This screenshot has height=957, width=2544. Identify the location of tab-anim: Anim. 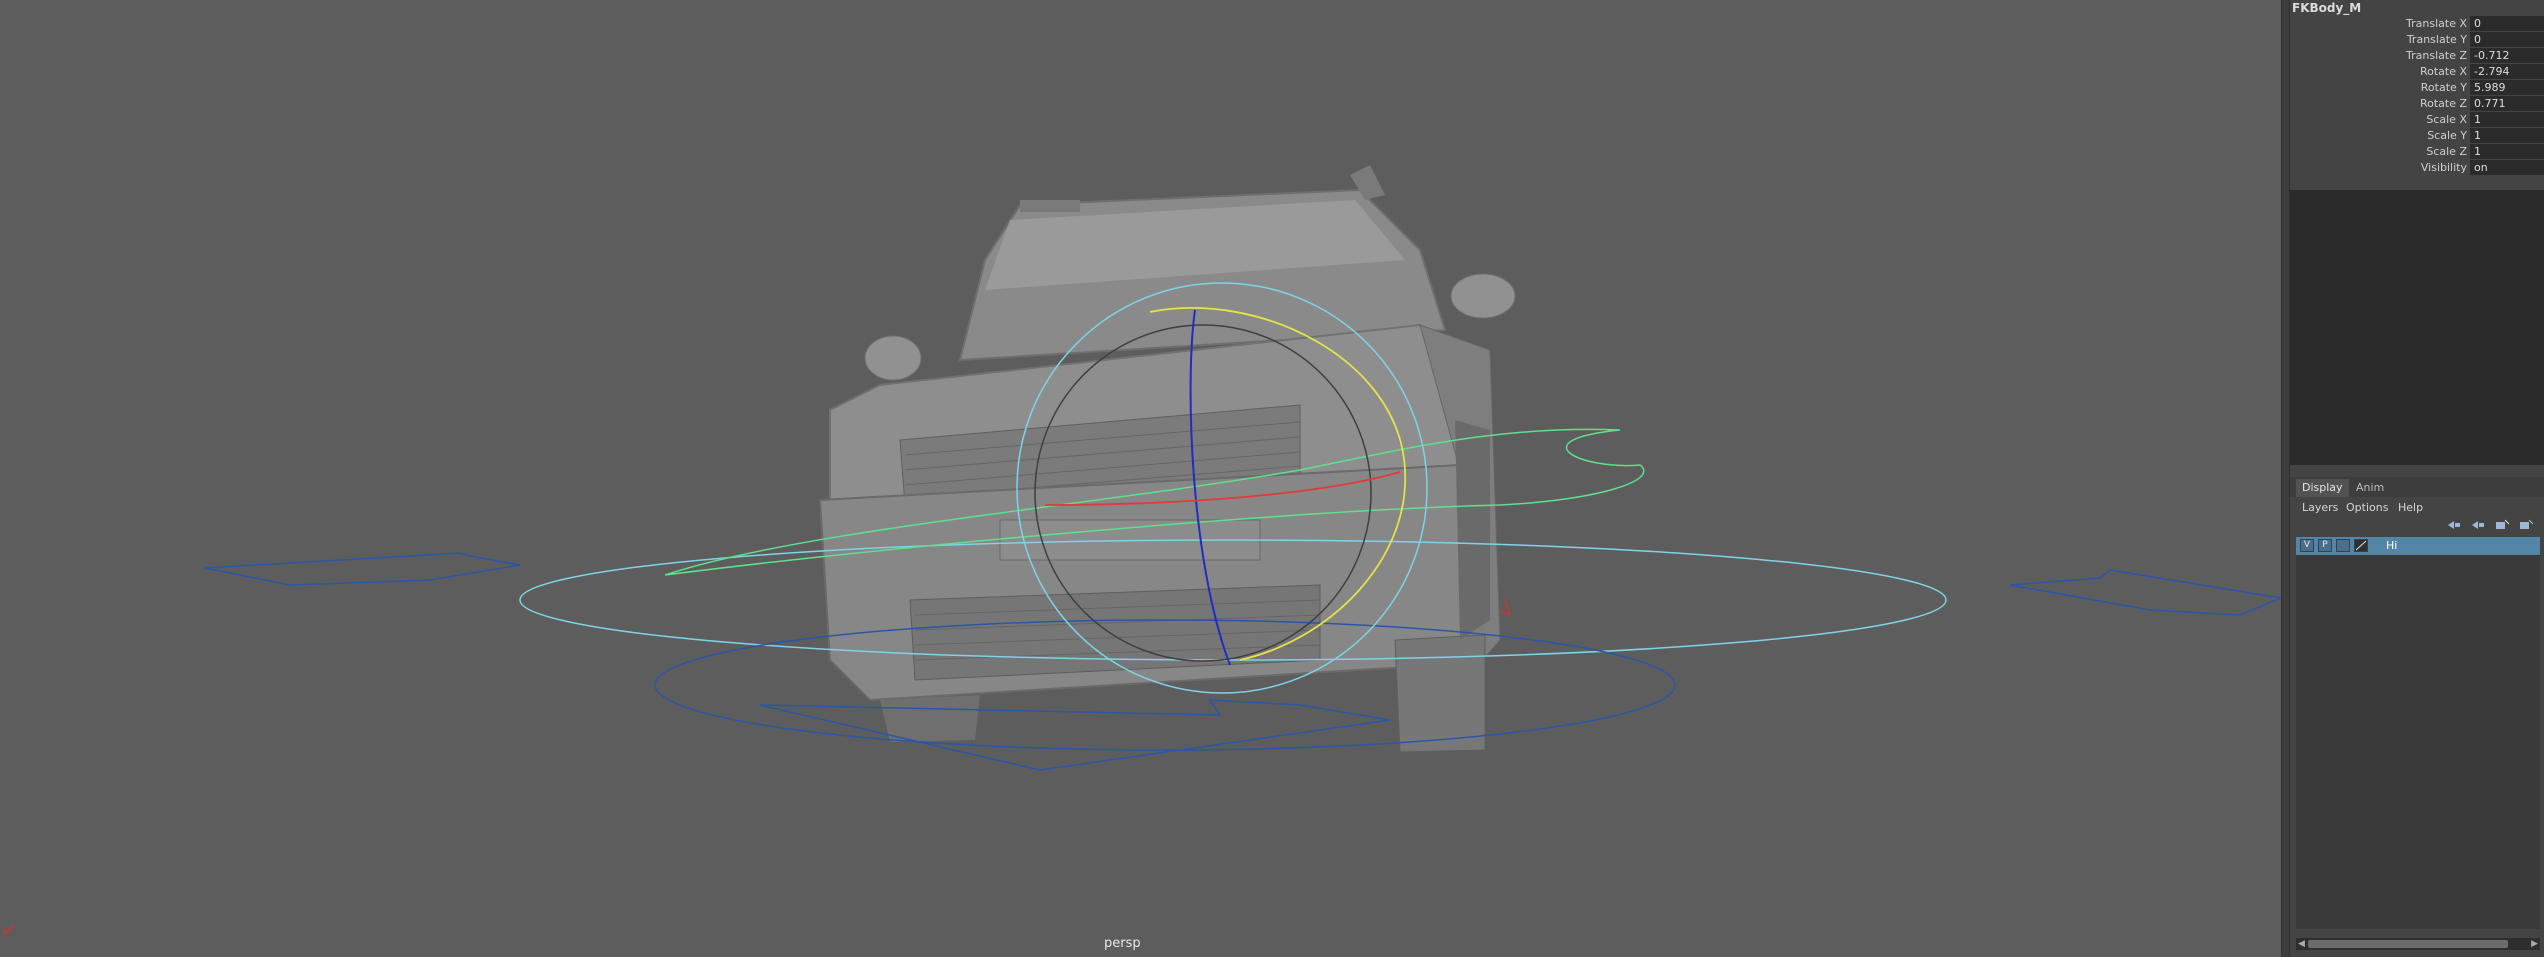
(2370, 488).